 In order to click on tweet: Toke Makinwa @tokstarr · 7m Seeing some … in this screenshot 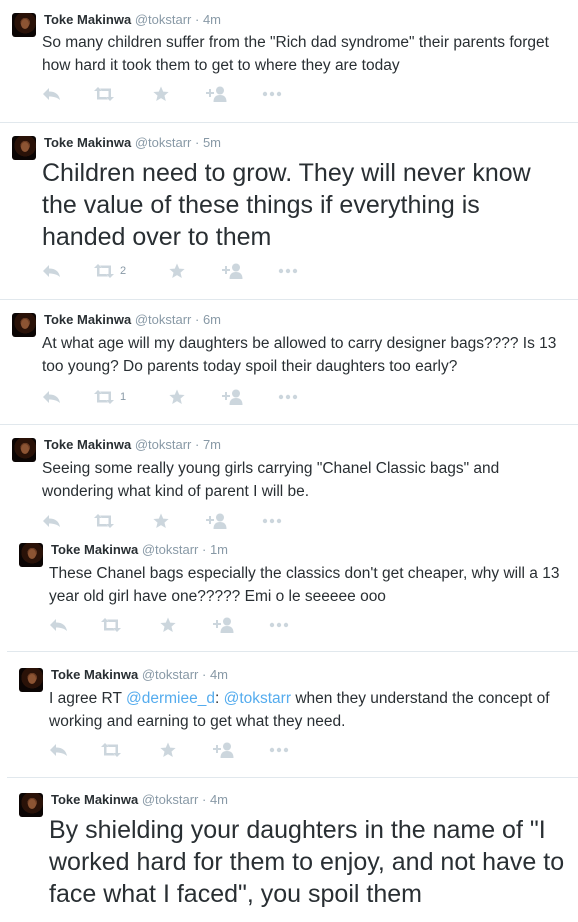, I will do `click(289, 481)`.